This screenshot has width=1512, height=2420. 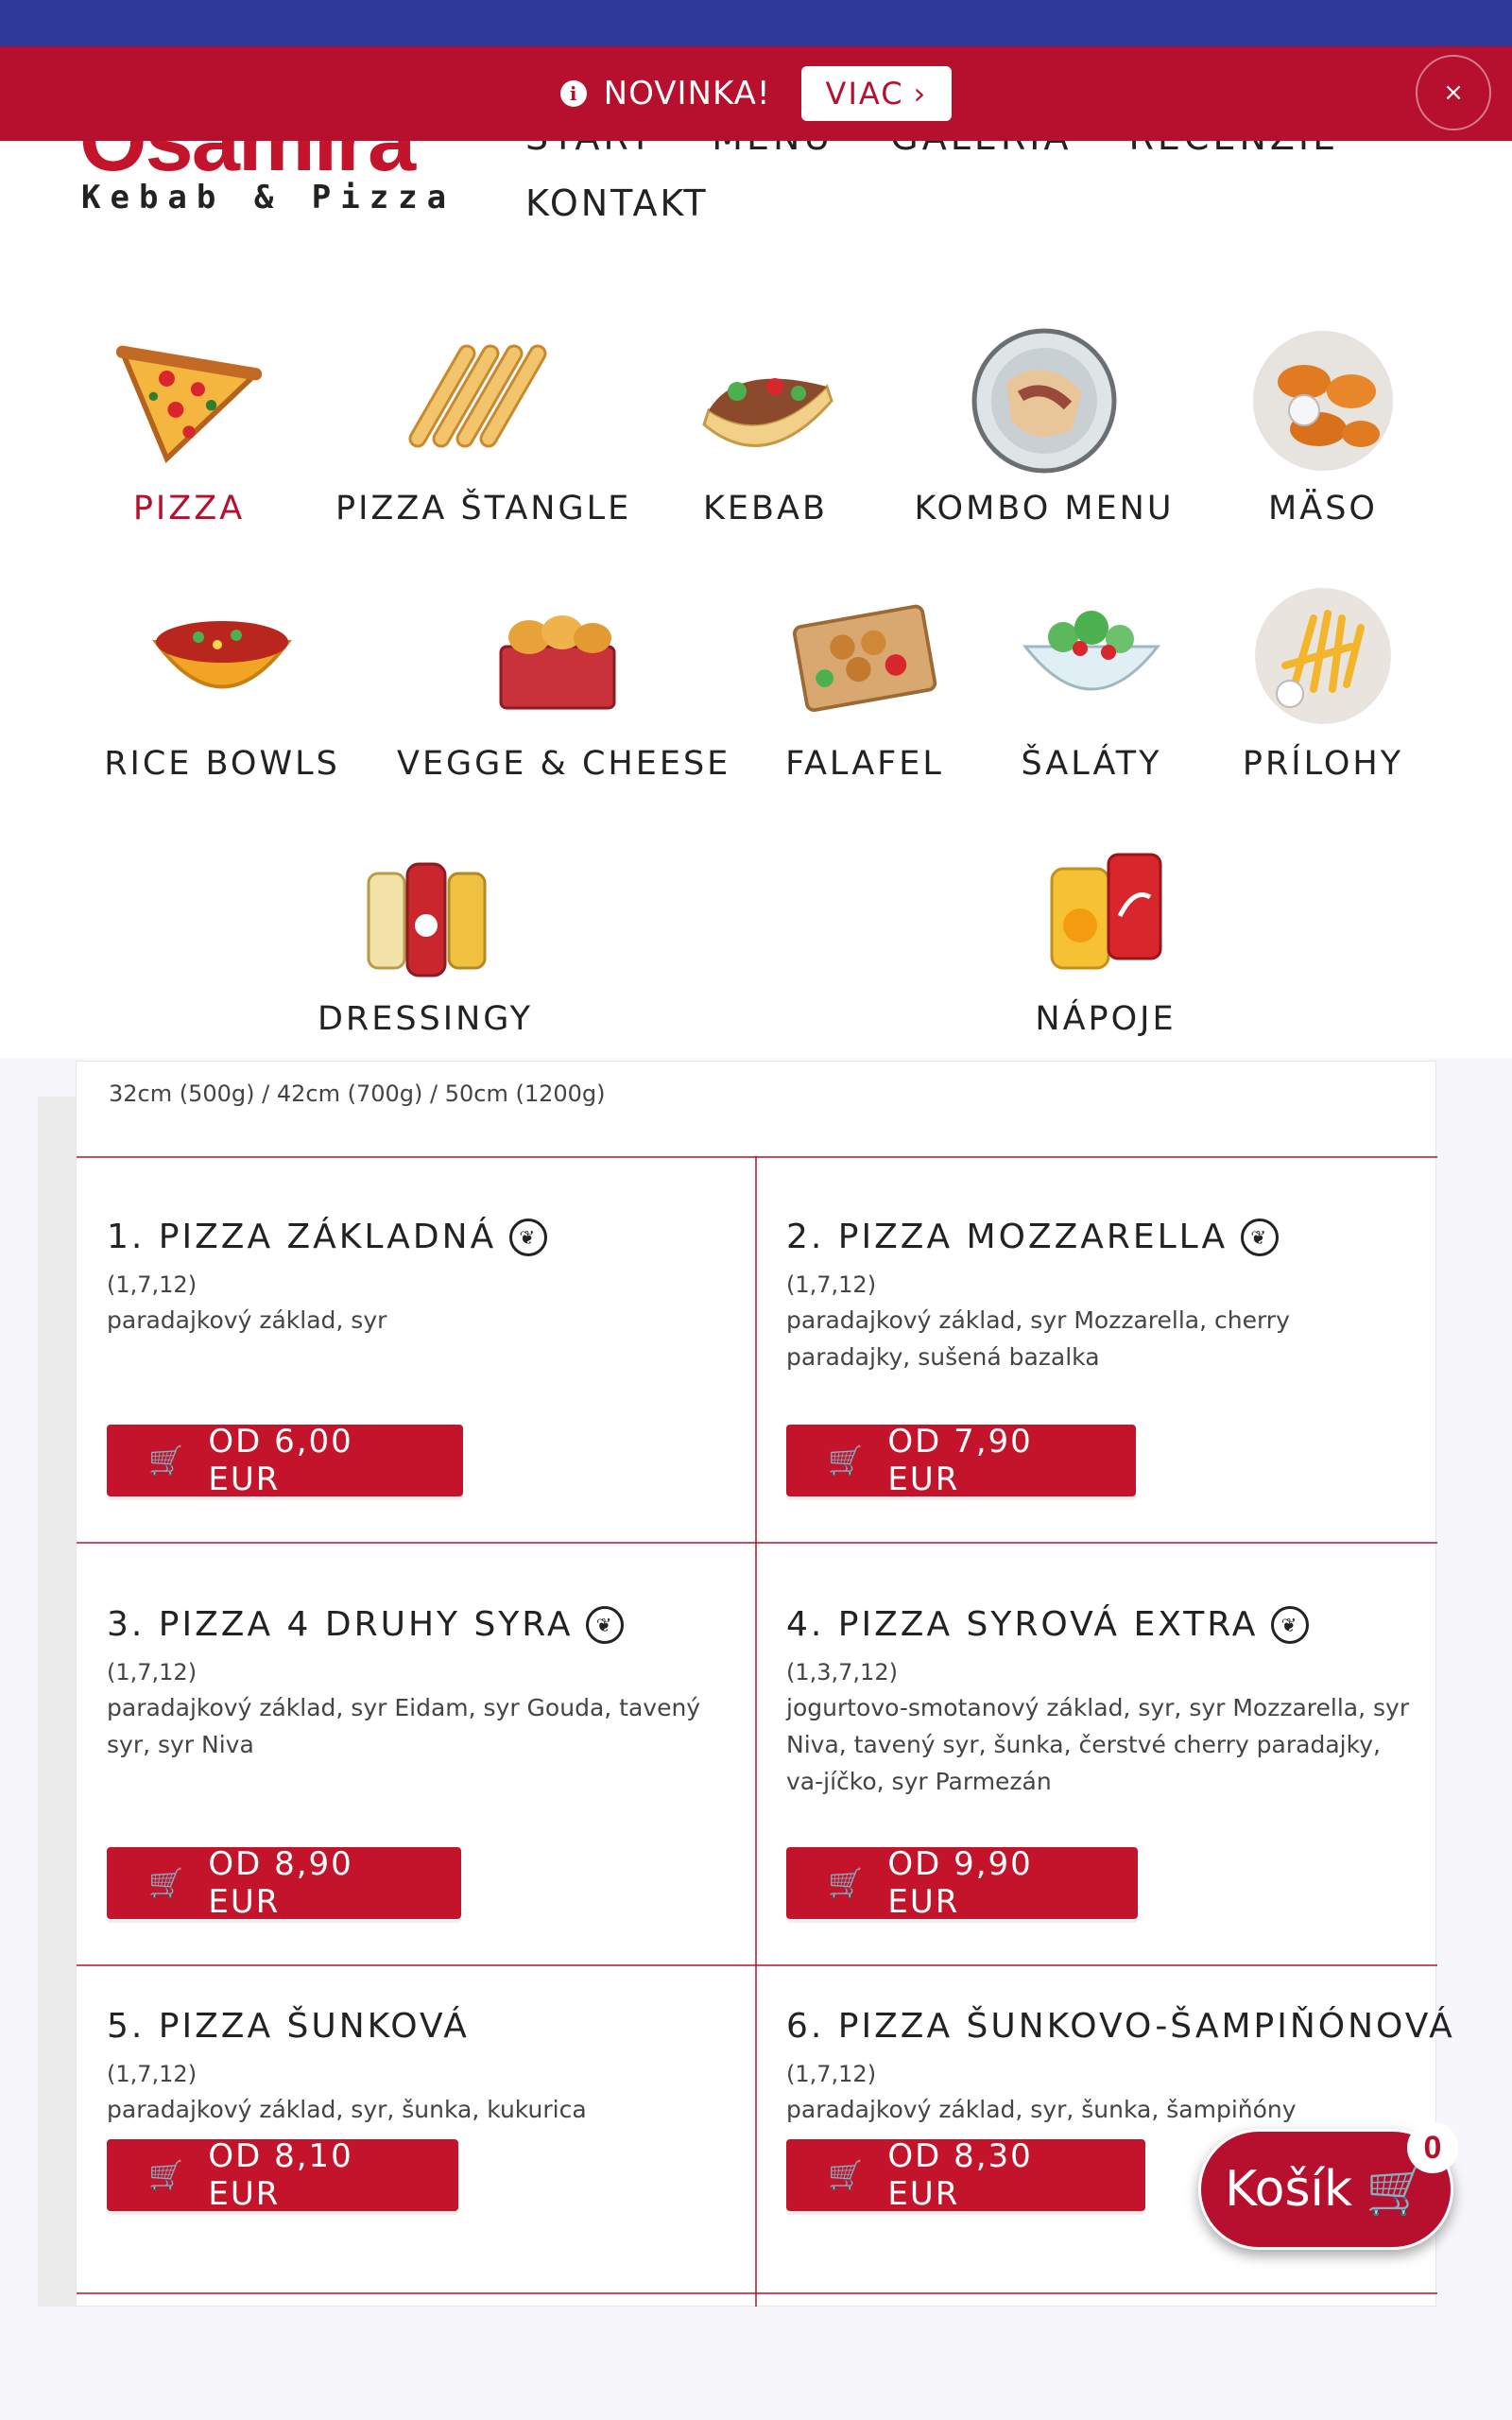 What do you see at coordinates (765, 508) in the screenshot?
I see `category-label: KEBAB` at bounding box center [765, 508].